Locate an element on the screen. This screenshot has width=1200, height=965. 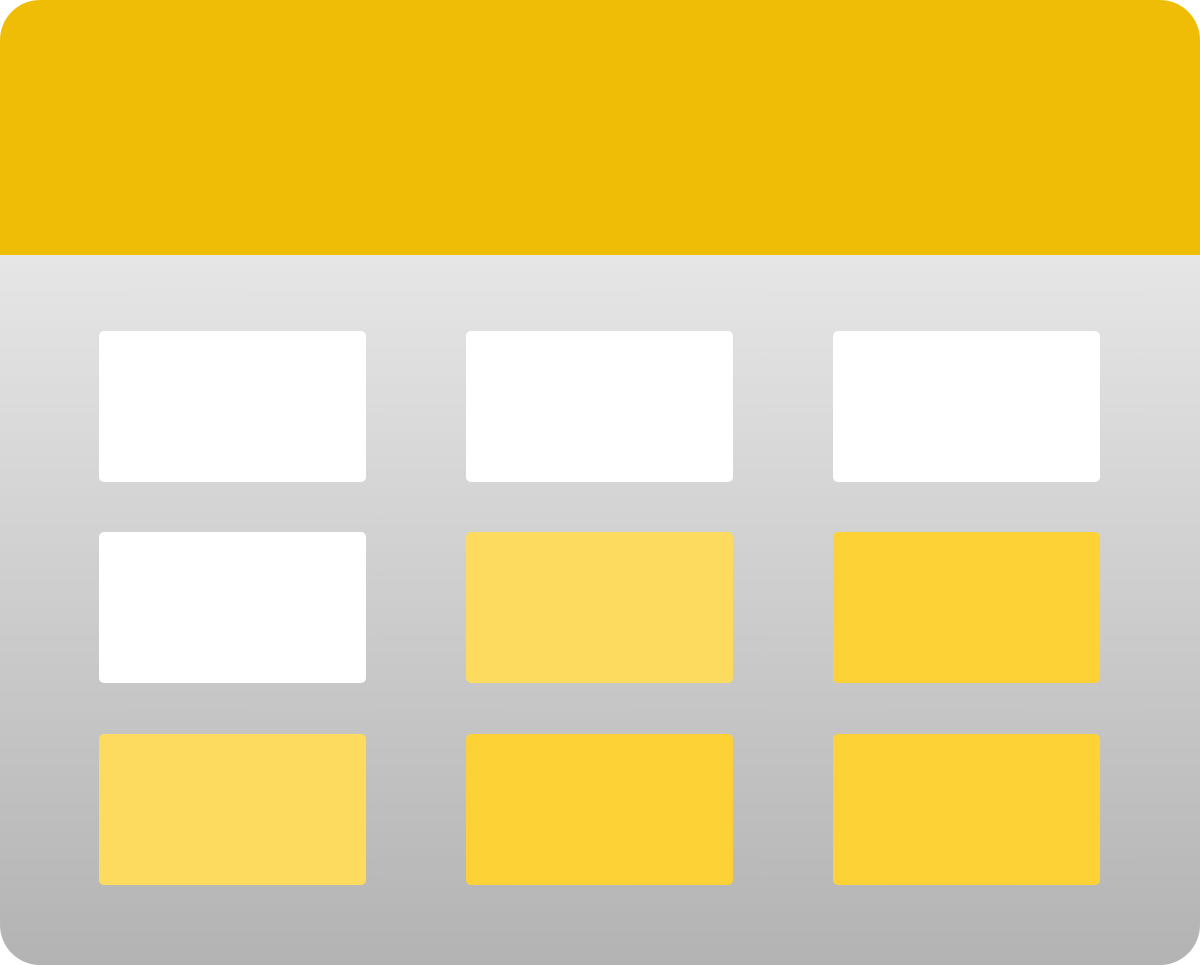
table-cell-r2-c2 is located at coordinates (599, 607).